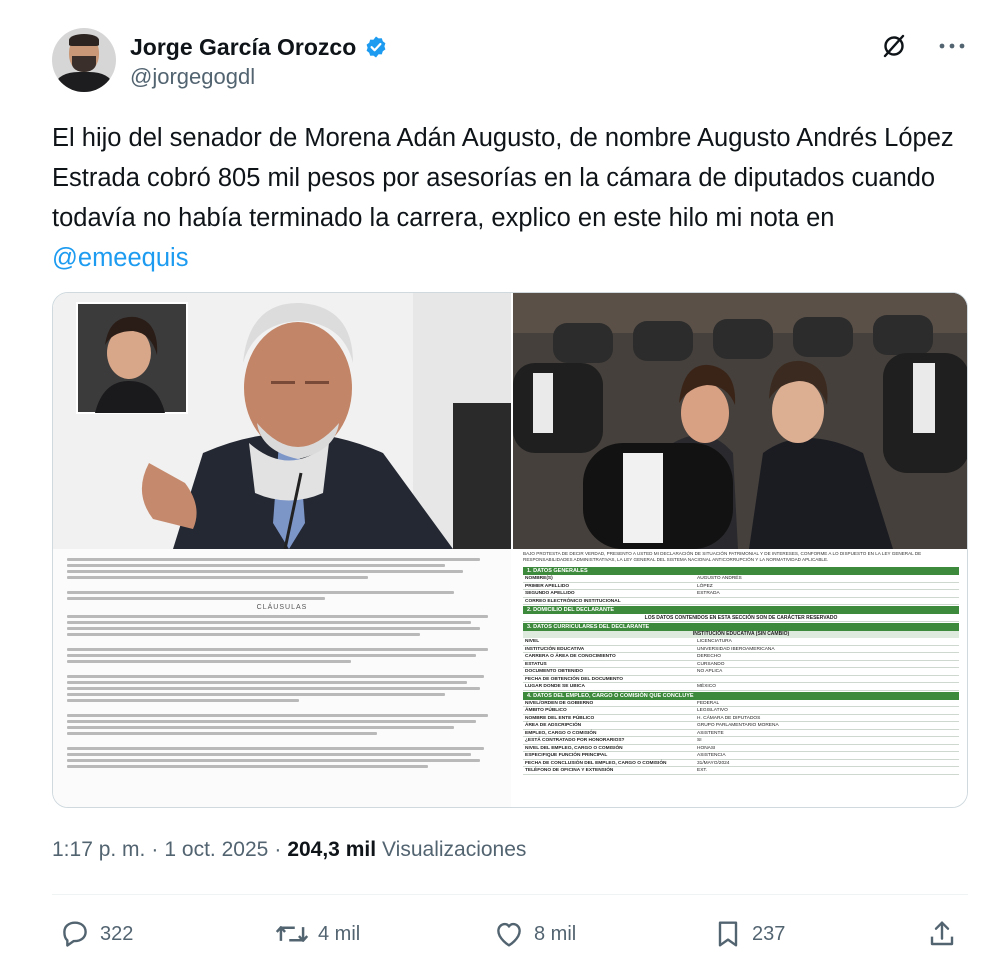  Describe the element at coordinates (292, 934) in the screenshot. I see `repost-icon` at that location.